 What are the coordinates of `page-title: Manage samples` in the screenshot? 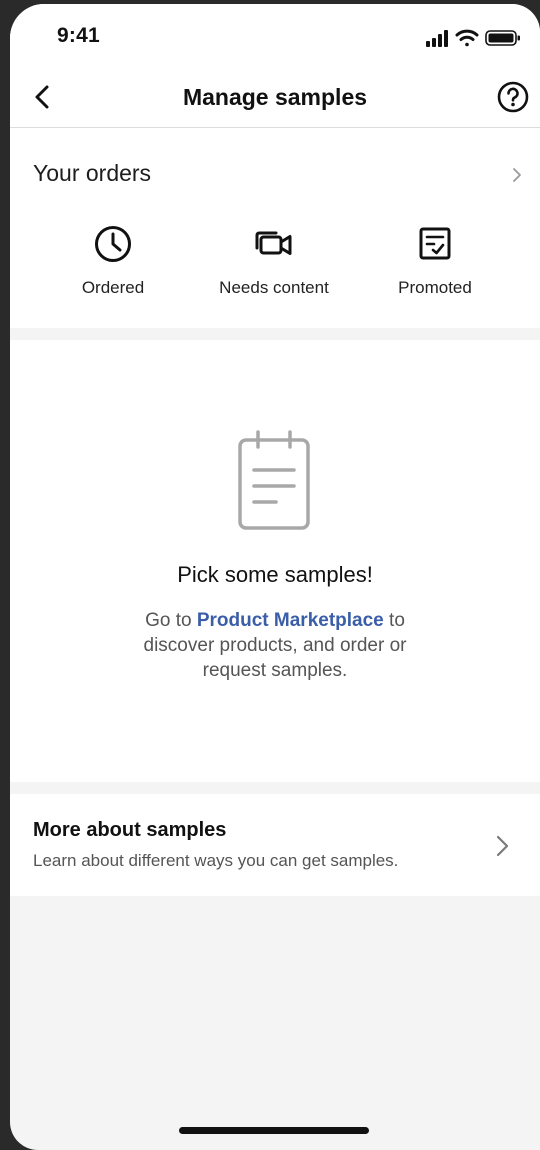 It's located at (275, 97).